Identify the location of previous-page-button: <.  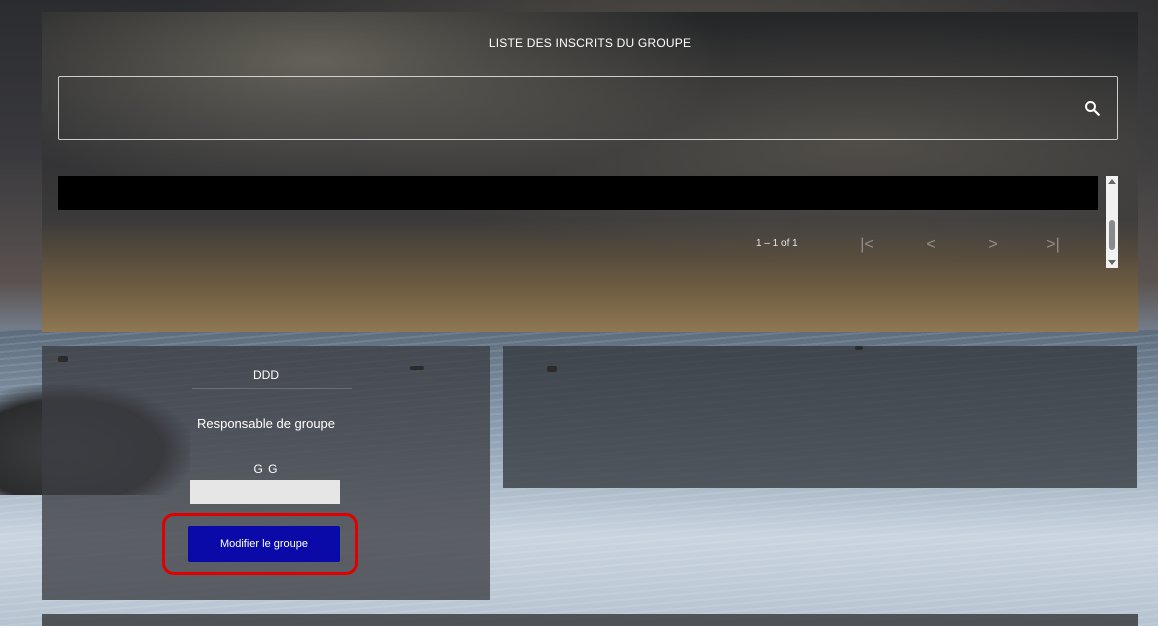
(931, 245).